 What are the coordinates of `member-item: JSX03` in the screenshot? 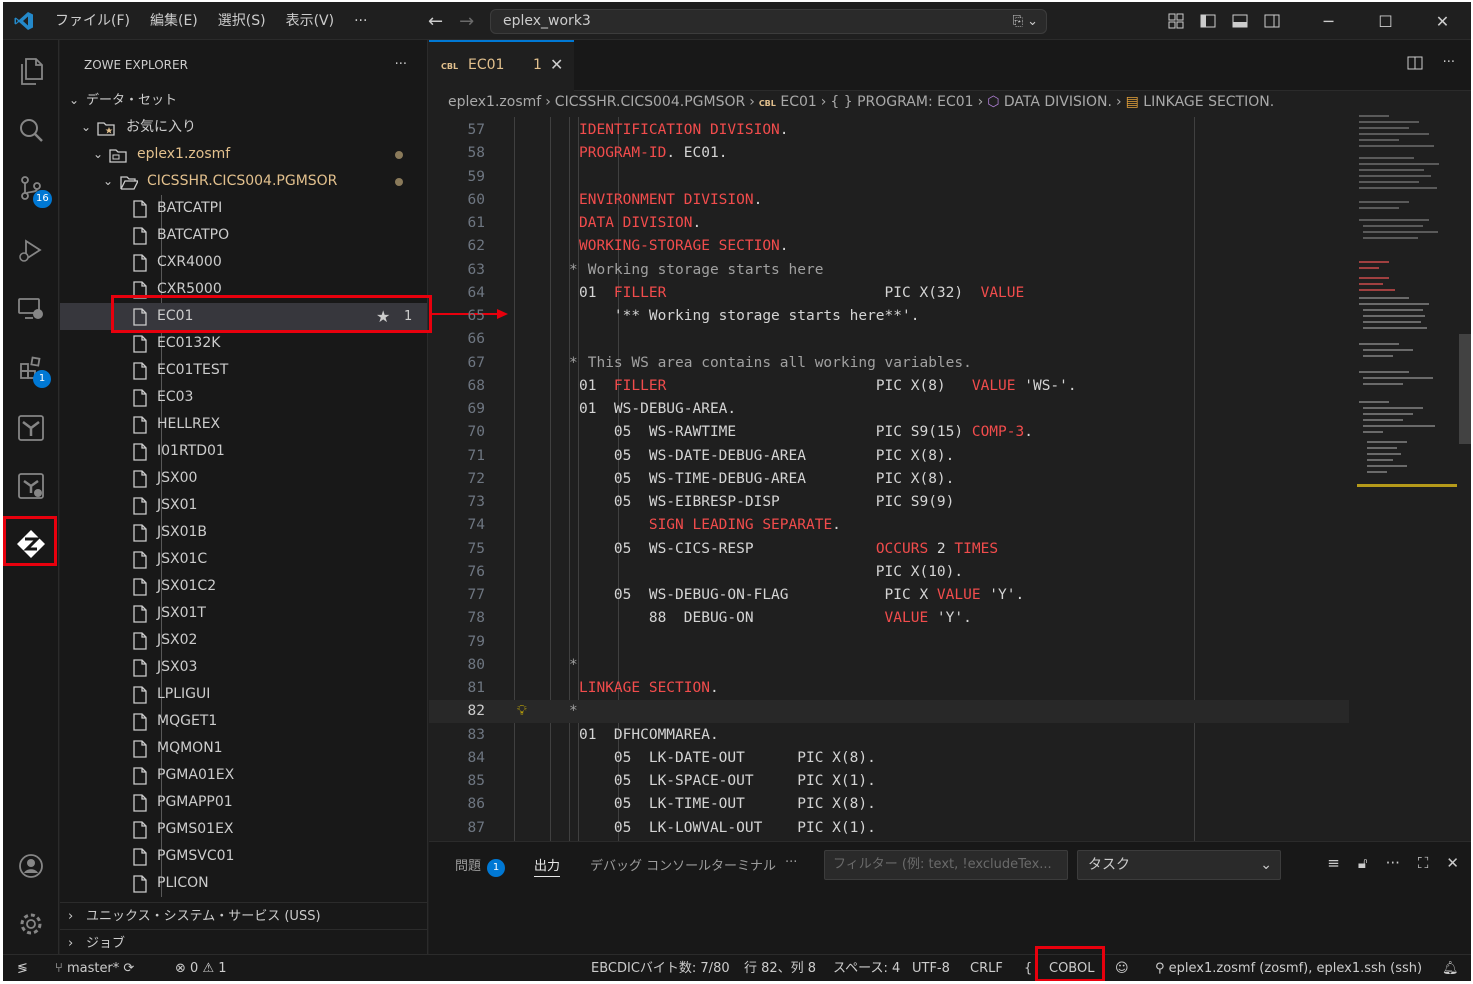 It's located at (243, 667).